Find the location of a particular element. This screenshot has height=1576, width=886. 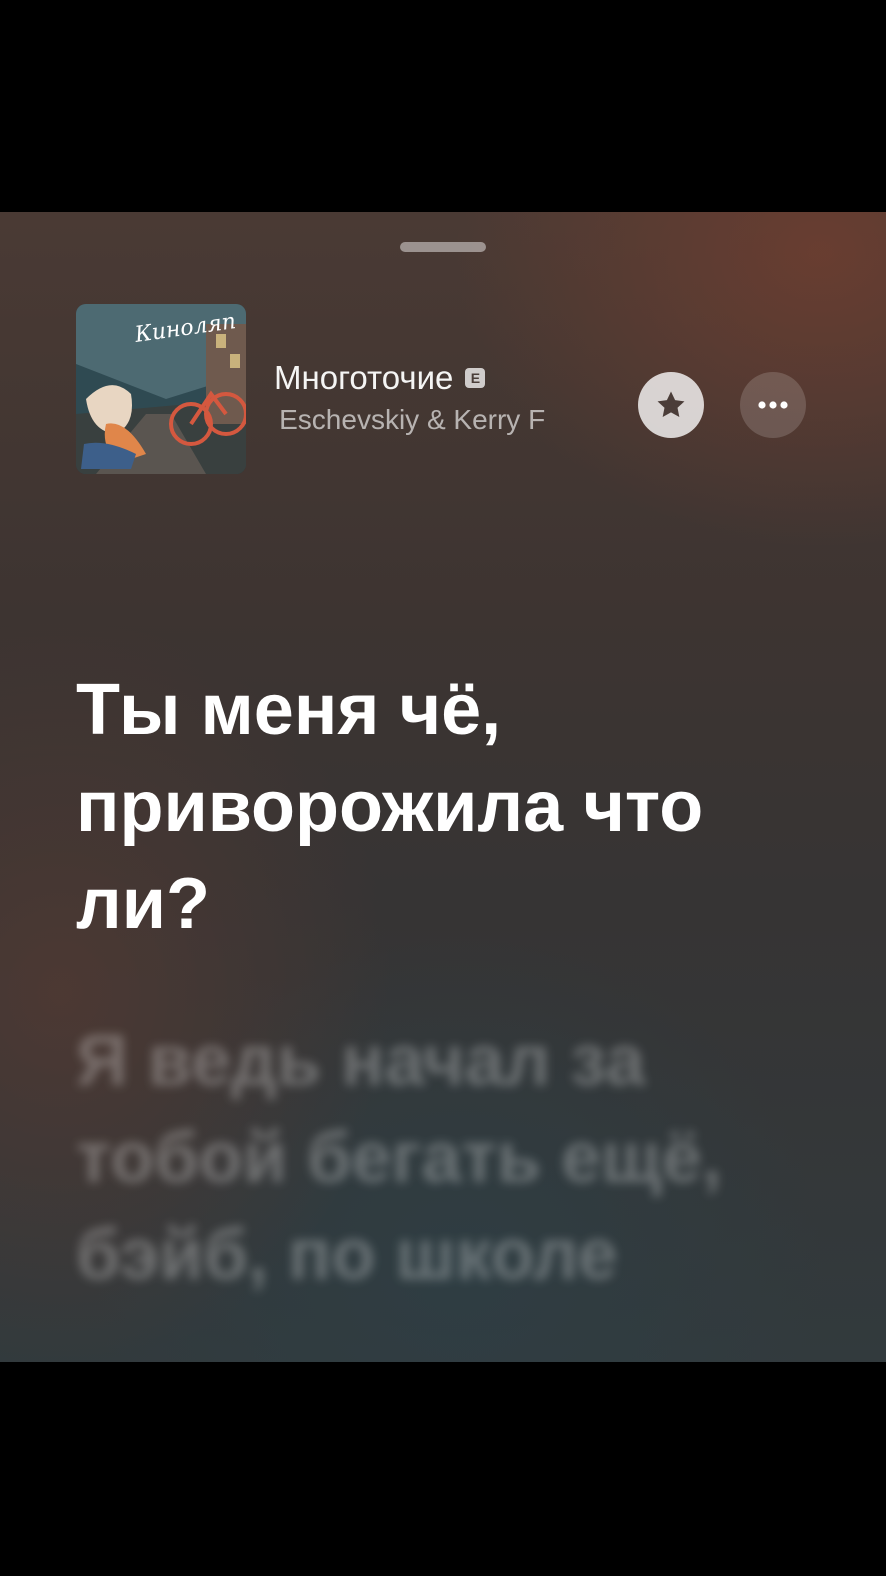

sheet-grabber is located at coordinates (443, 247).